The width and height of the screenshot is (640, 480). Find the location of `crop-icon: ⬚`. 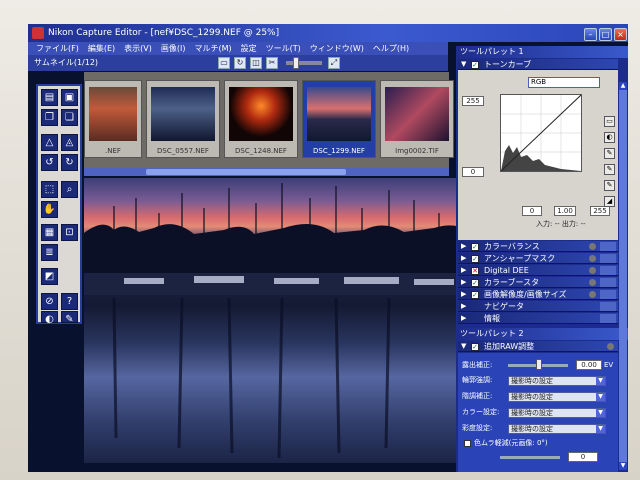

crop-icon: ⬚ is located at coordinates (49, 189).